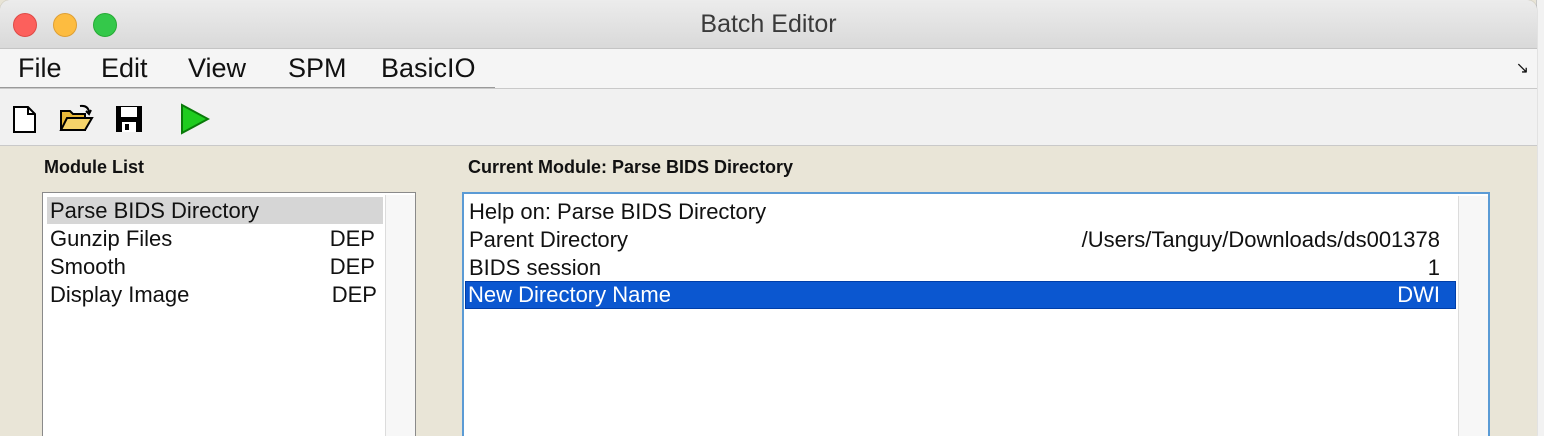 Image resolution: width=1544 pixels, height=436 pixels. Describe the element at coordinates (961, 267) in the screenshot. I see `module-item-row: BIDS session 1` at that location.